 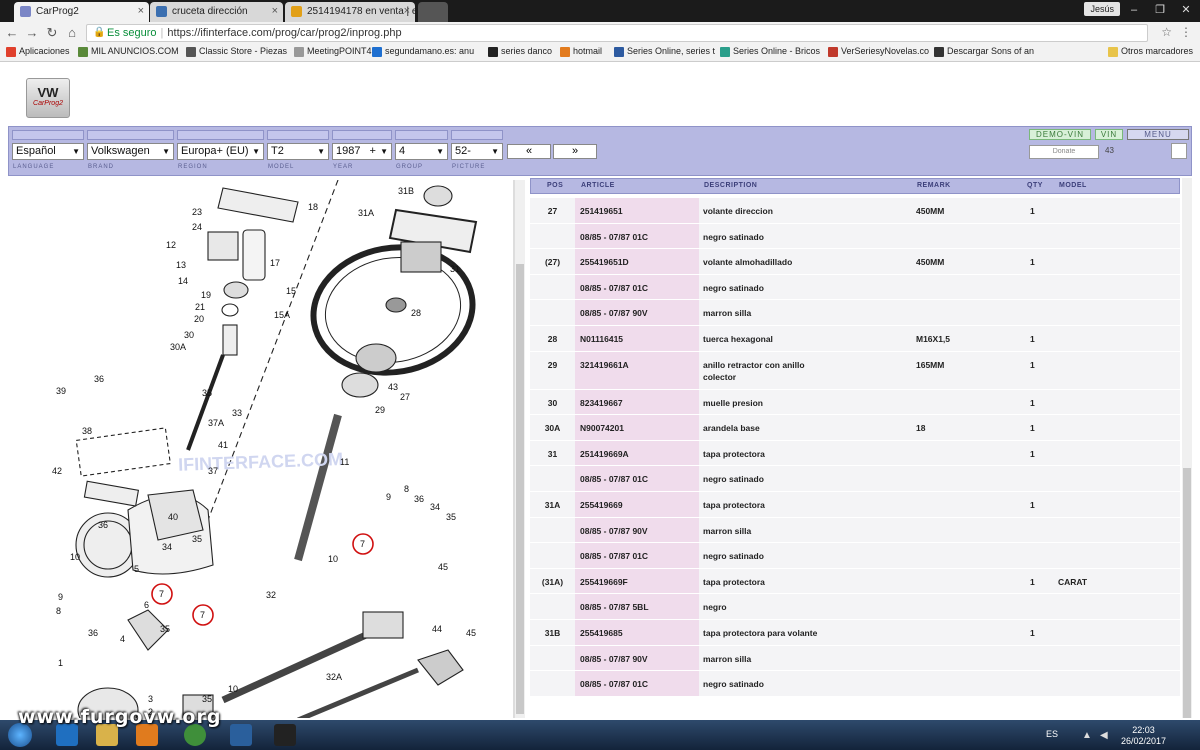 What do you see at coordinates (770, 51) in the screenshot?
I see `bookmark-item: Series Online - Bricos` at bounding box center [770, 51].